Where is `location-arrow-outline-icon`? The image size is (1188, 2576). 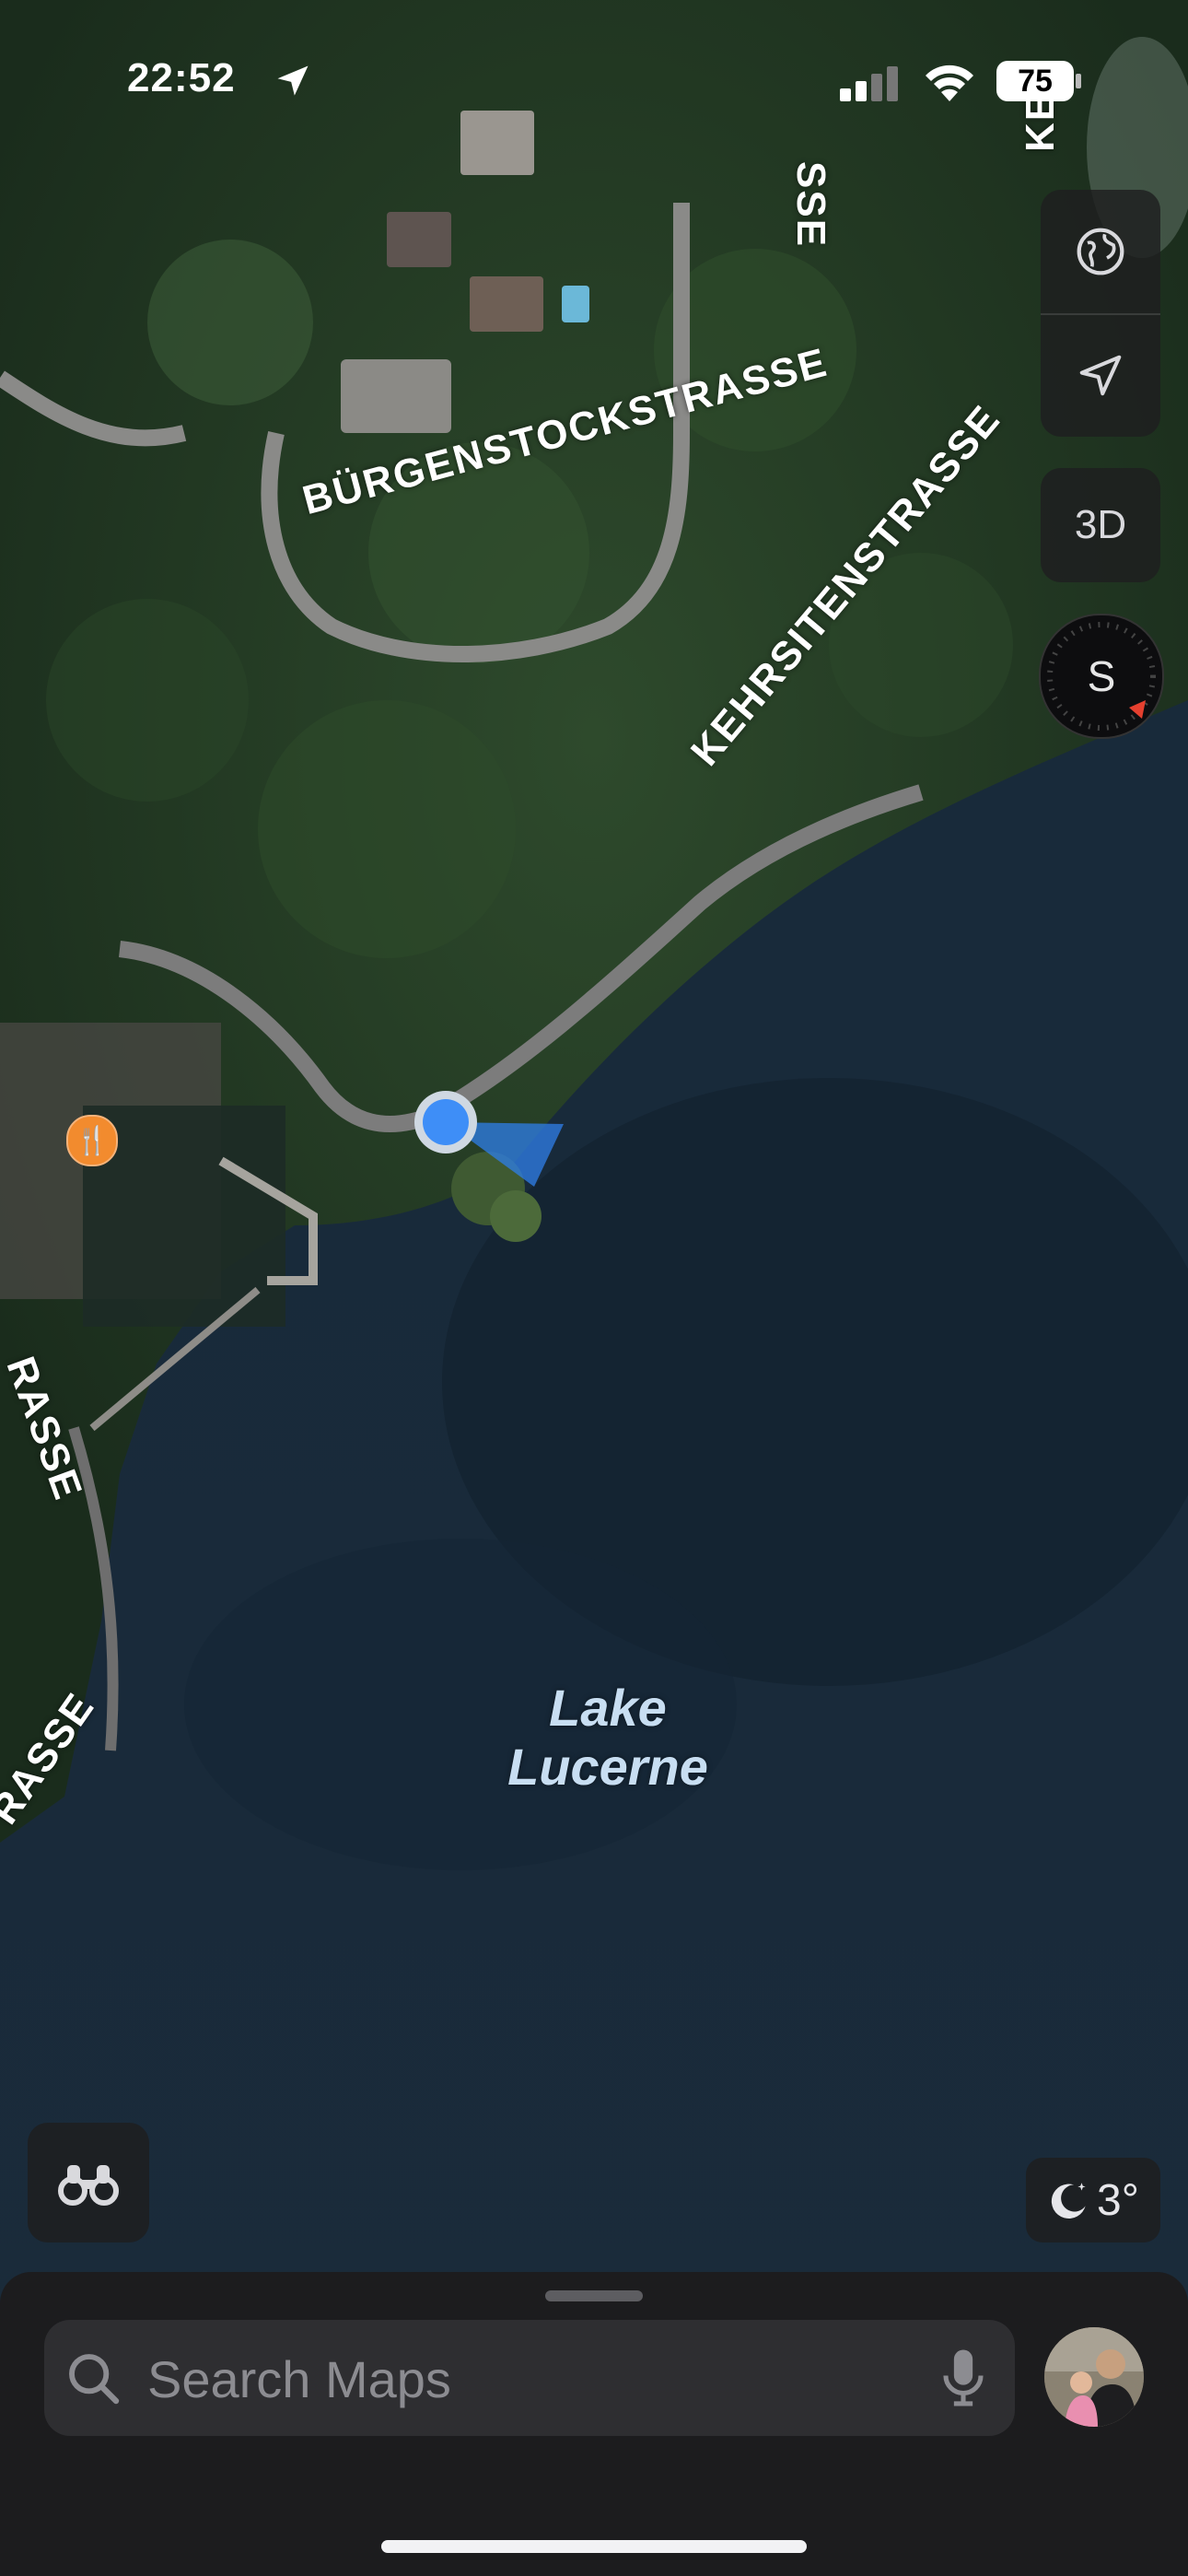
location-arrow-outline-icon is located at coordinates (1100, 375).